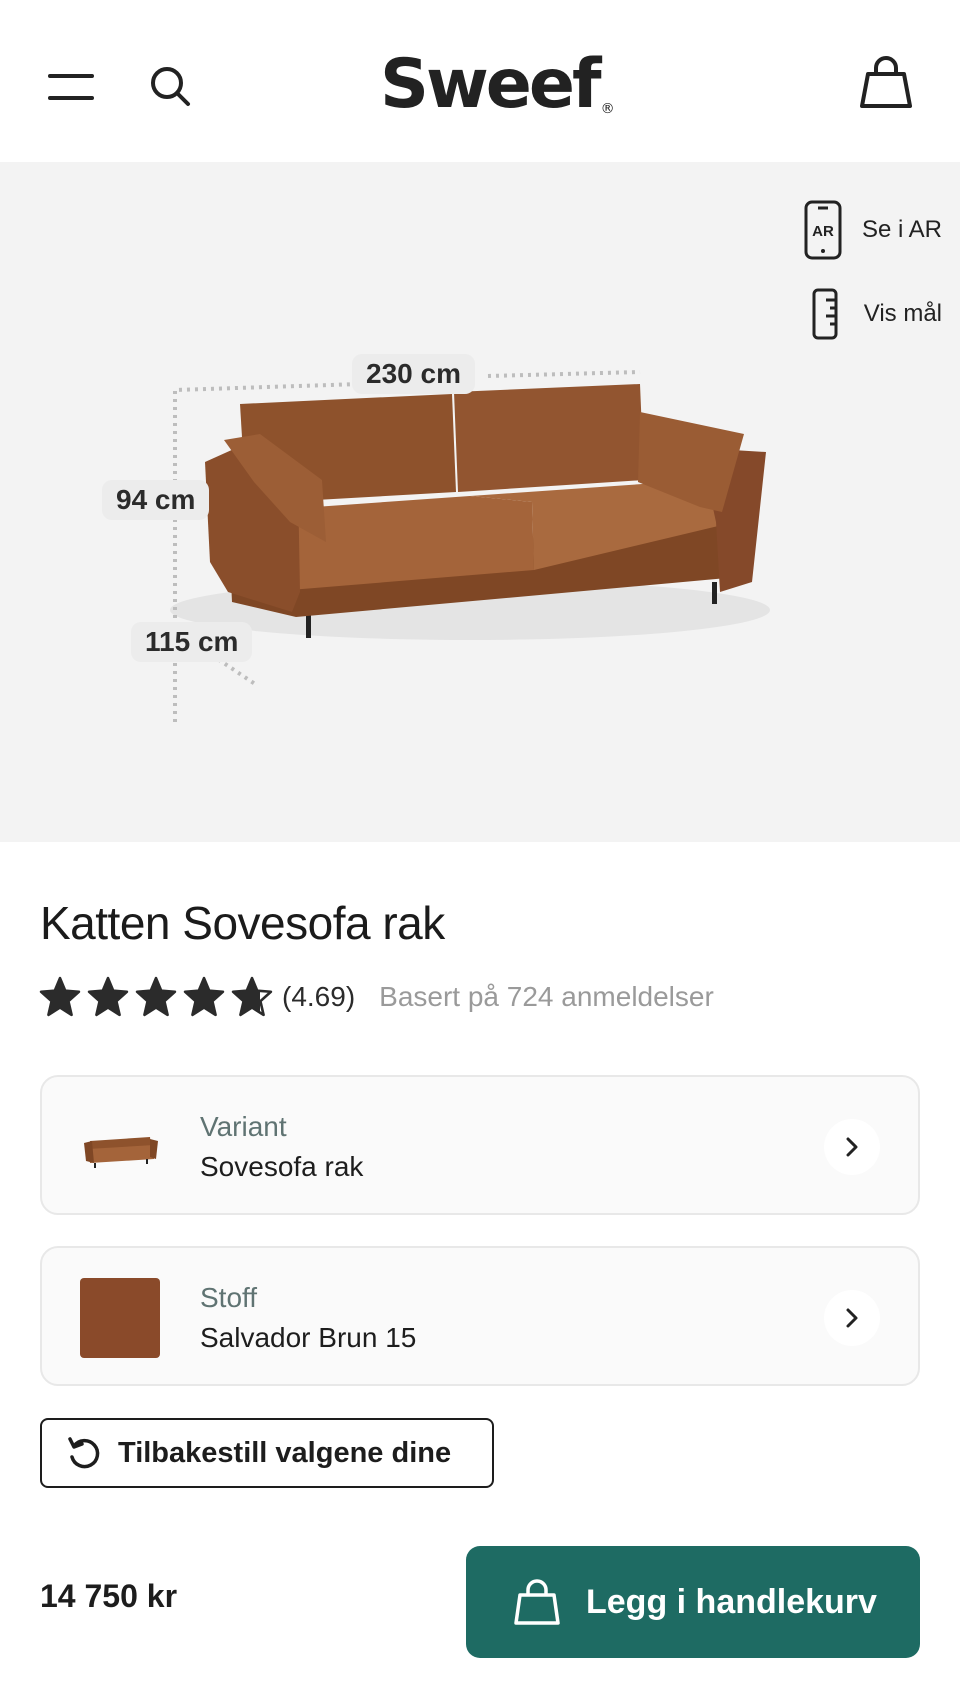 This screenshot has height=1698, width=960. I want to click on ruler-icon, so click(825, 314).